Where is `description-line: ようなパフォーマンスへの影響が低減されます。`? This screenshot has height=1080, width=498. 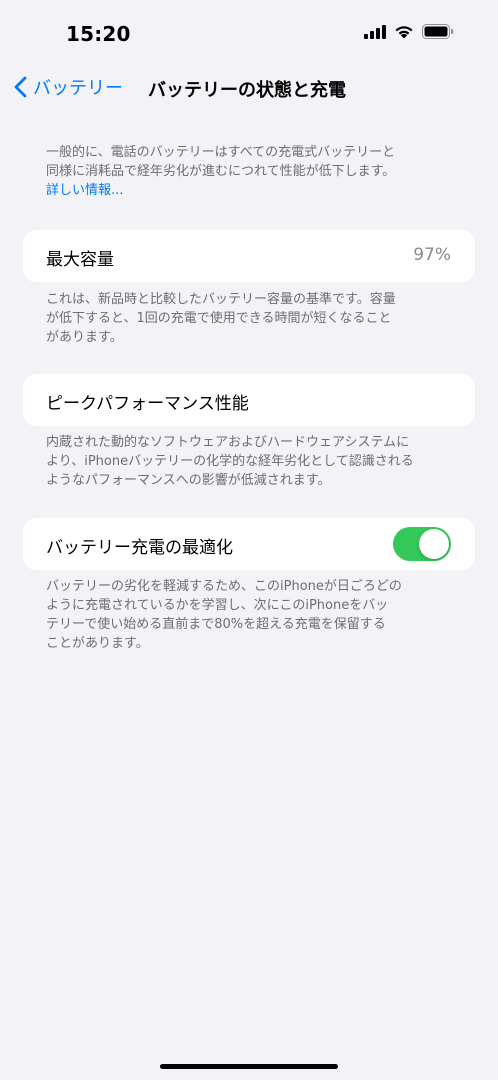 description-line: ようなパフォーマンスへの影響が低減されます。 is located at coordinates (188, 480).